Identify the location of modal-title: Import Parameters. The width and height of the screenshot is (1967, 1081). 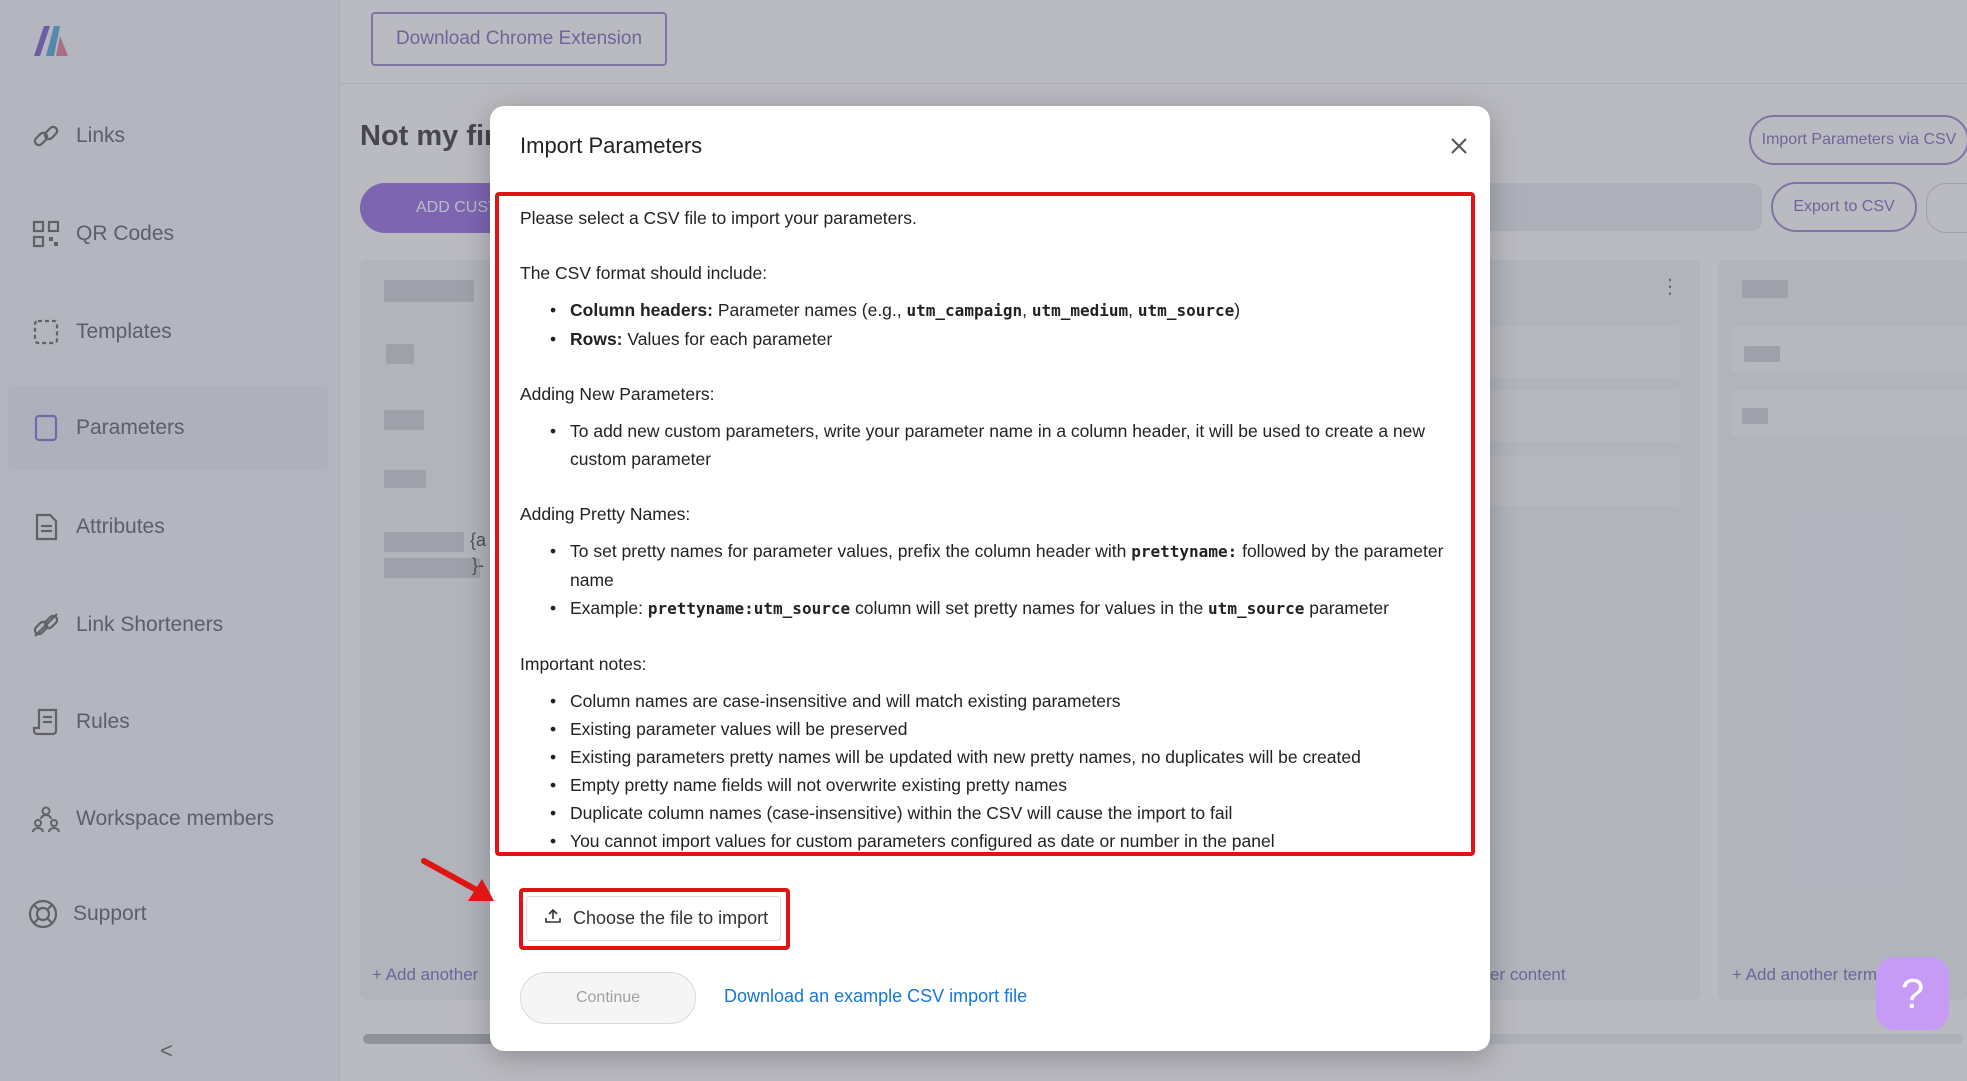
(611, 145).